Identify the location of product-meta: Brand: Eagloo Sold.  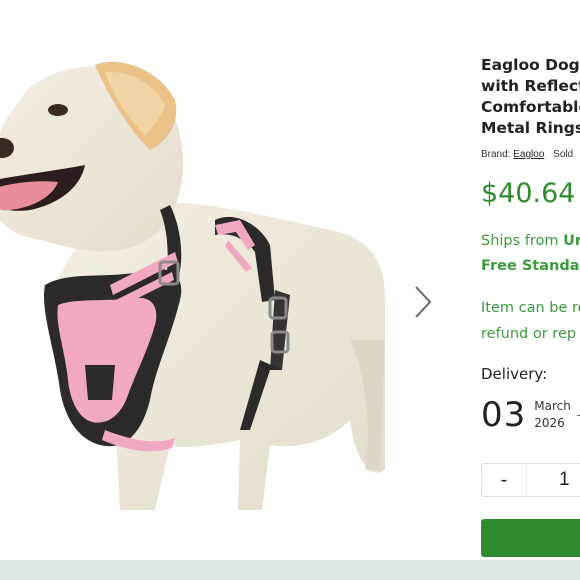
(530, 154).